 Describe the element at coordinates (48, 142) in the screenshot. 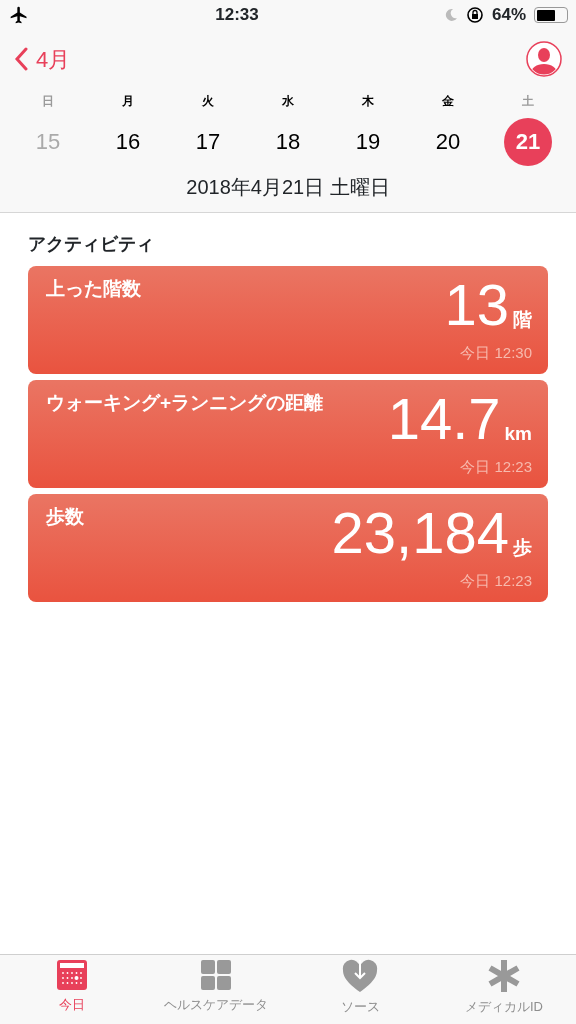

I see `day-button: 15` at that location.